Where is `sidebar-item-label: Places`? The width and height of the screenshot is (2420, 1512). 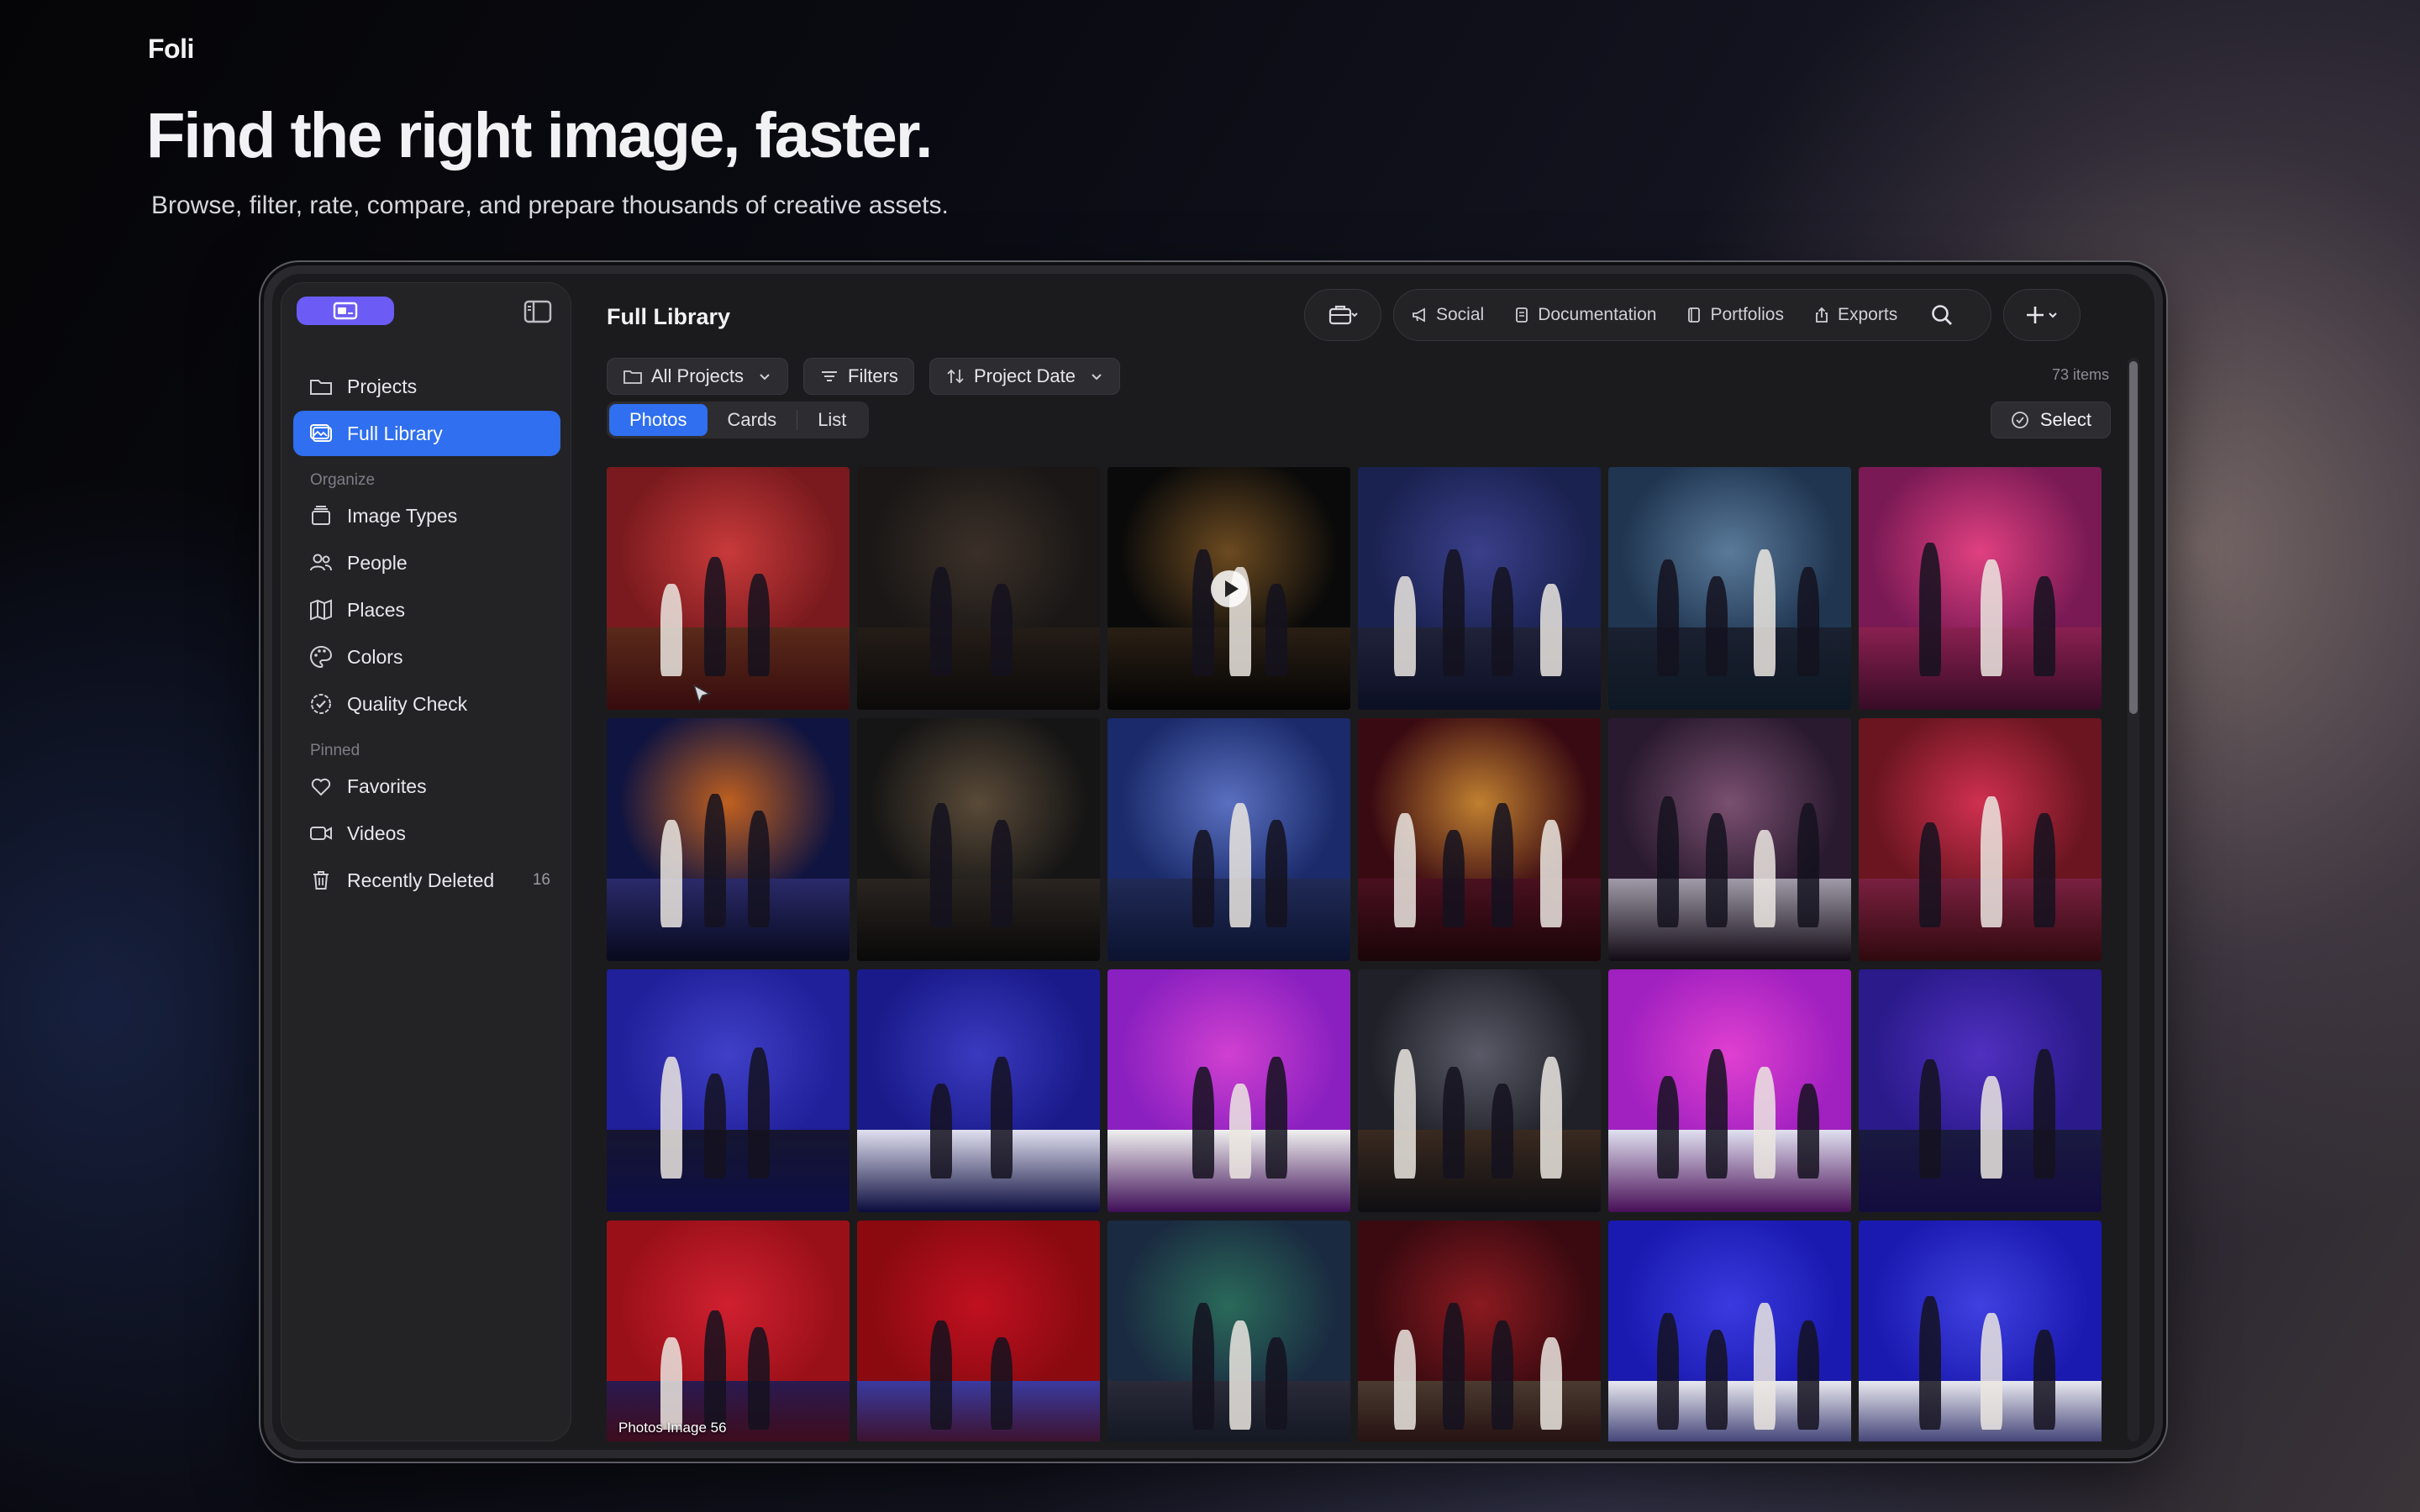 sidebar-item-label: Places is located at coordinates (376, 609).